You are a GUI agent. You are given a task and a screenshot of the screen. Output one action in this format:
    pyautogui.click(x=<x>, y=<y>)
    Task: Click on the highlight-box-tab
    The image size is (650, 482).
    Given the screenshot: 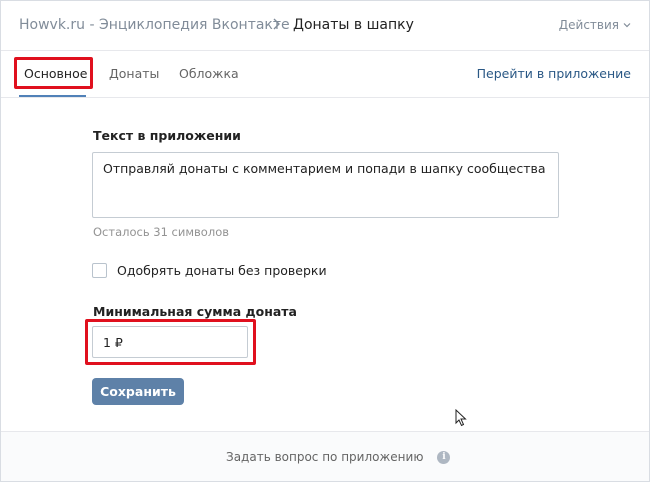 What is the action you would take?
    pyautogui.click(x=53, y=73)
    